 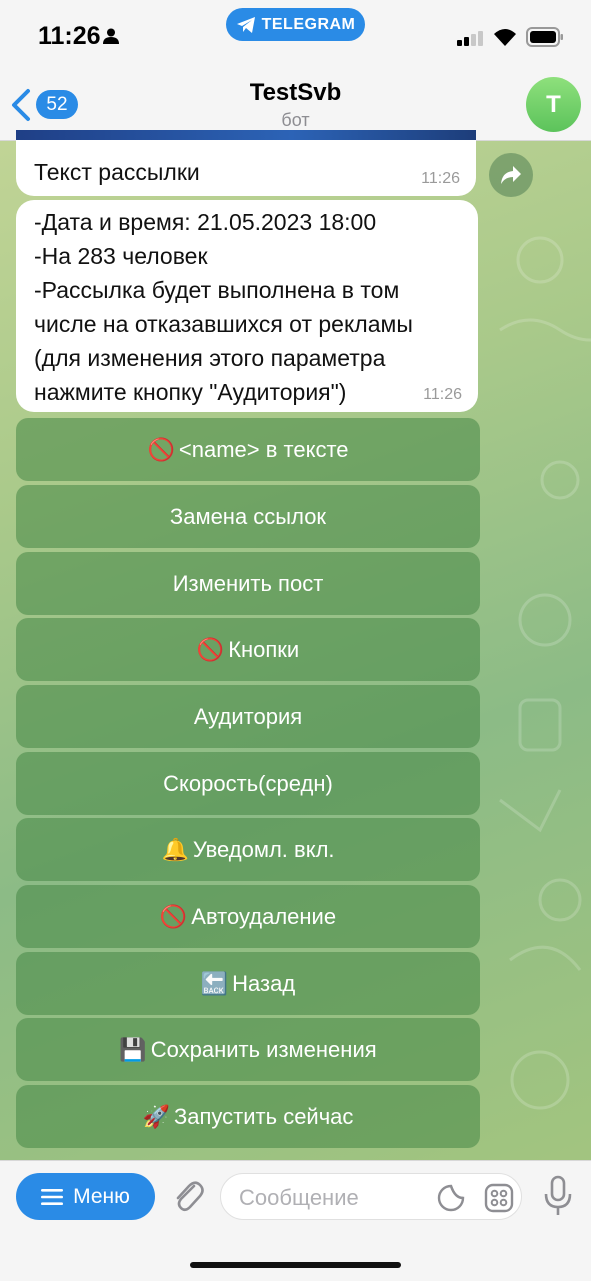 What do you see at coordinates (505, 37) in the screenshot?
I see `wifi-icon` at bounding box center [505, 37].